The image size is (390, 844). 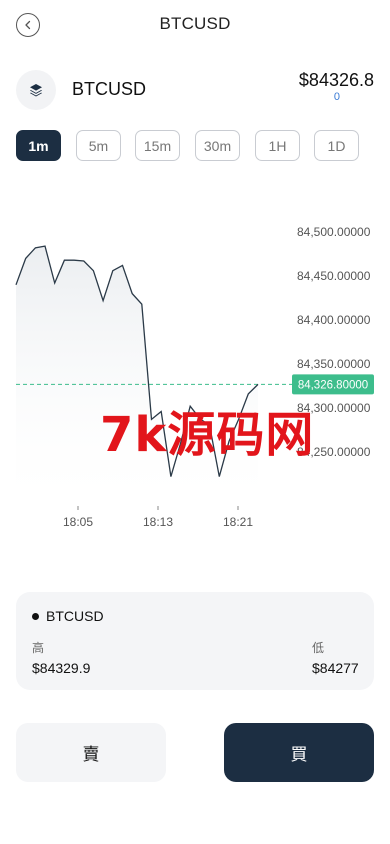 What do you see at coordinates (336, 145) in the screenshot?
I see `interval-1d-button: 1D` at bounding box center [336, 145].